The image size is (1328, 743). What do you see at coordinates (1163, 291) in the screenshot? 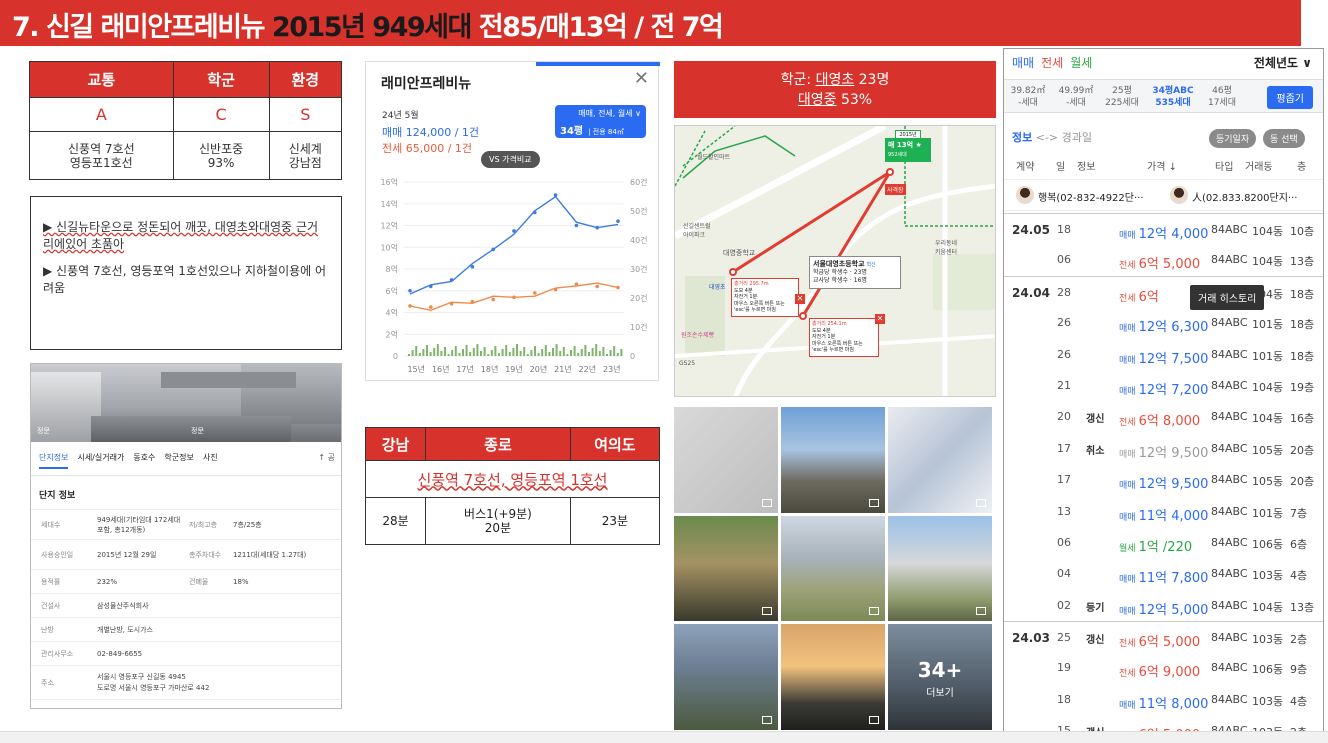
I see `transaction-row: 24.0428전세6억84ABC104동18층` at bounding box center [1163, 291].